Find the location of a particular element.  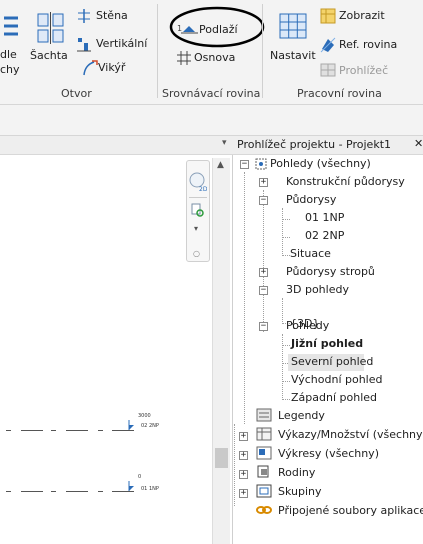

tree-item-situace: Situace is located at coordinates (310, 253).